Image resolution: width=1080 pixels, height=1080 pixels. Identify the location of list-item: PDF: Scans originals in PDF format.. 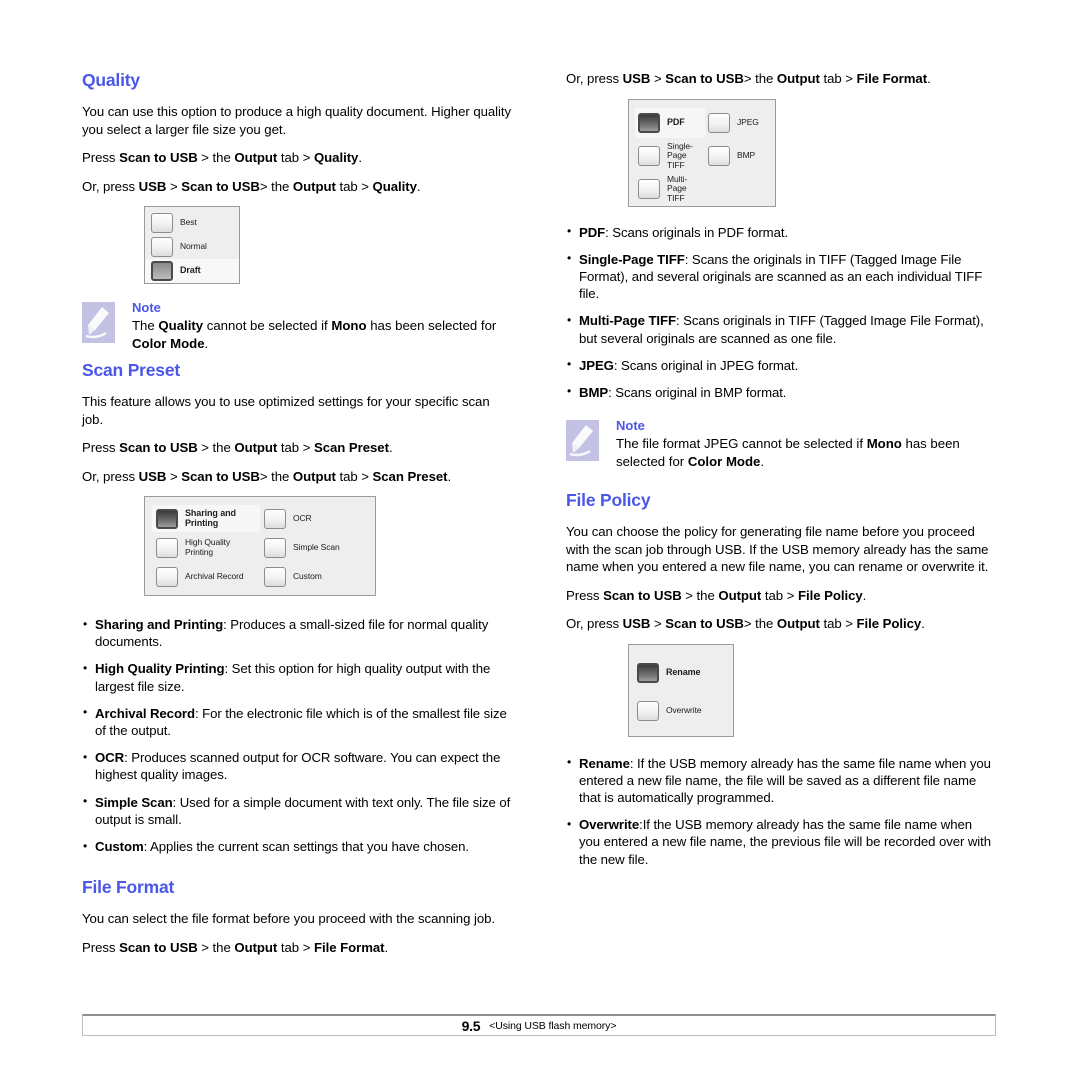
(781, 232).